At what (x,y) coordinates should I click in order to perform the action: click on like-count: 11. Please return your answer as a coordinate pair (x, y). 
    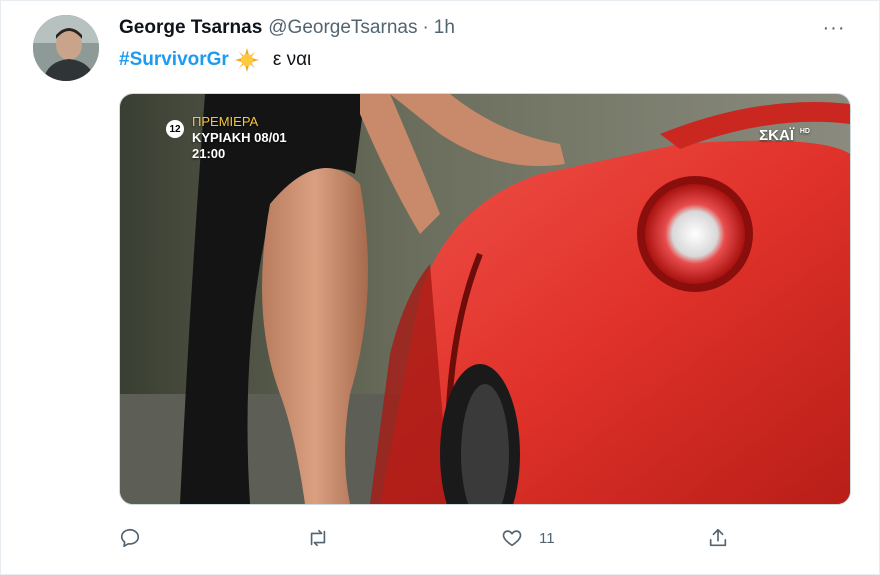
    Looking at the image, I should click on (547, 538).